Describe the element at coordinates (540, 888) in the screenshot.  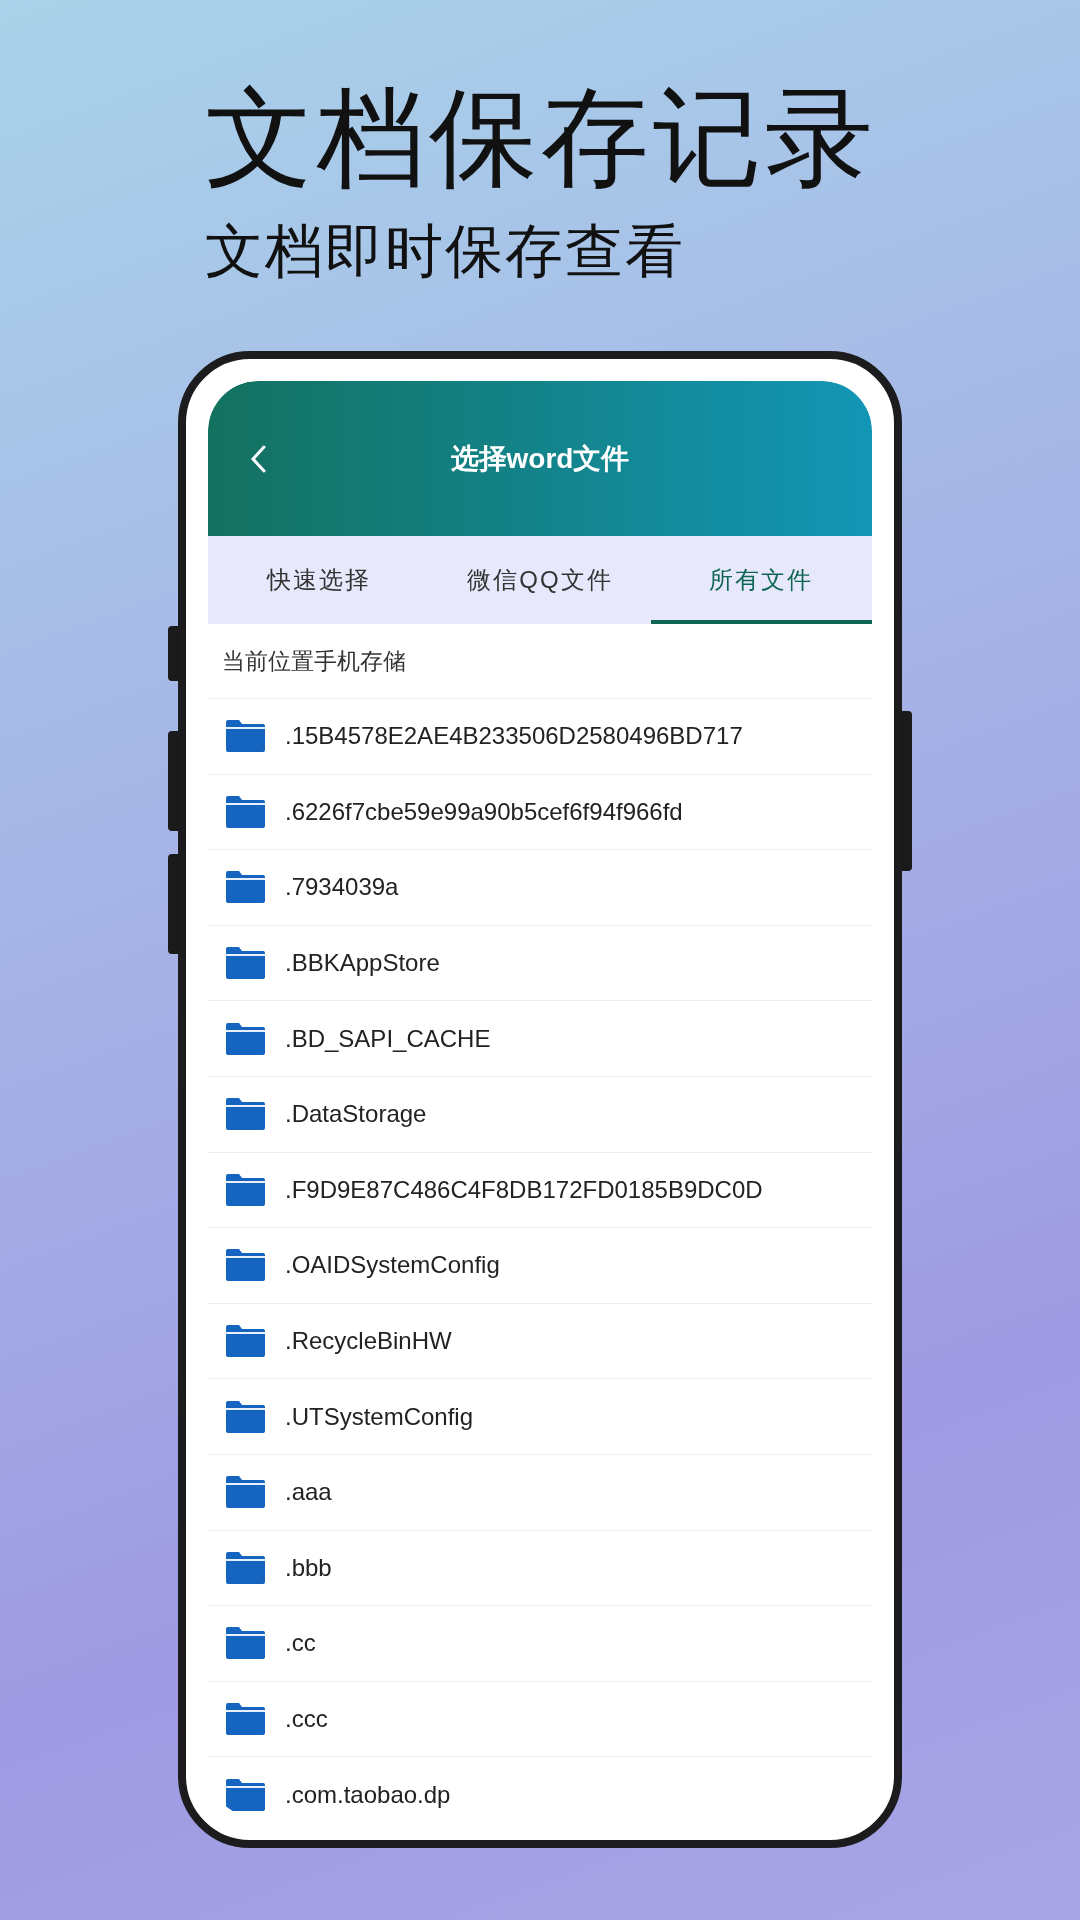
I see `folder-row: .7934039a` at that location.